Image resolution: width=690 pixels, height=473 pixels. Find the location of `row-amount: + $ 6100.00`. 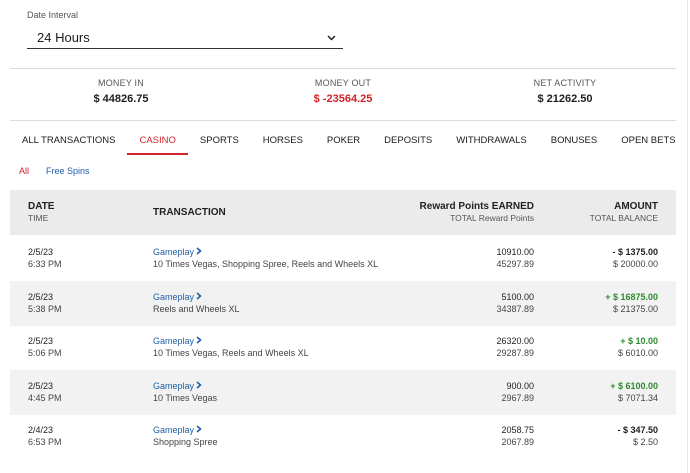

row-amount: + $ 6100.00 is located at coordinates (634, 386).